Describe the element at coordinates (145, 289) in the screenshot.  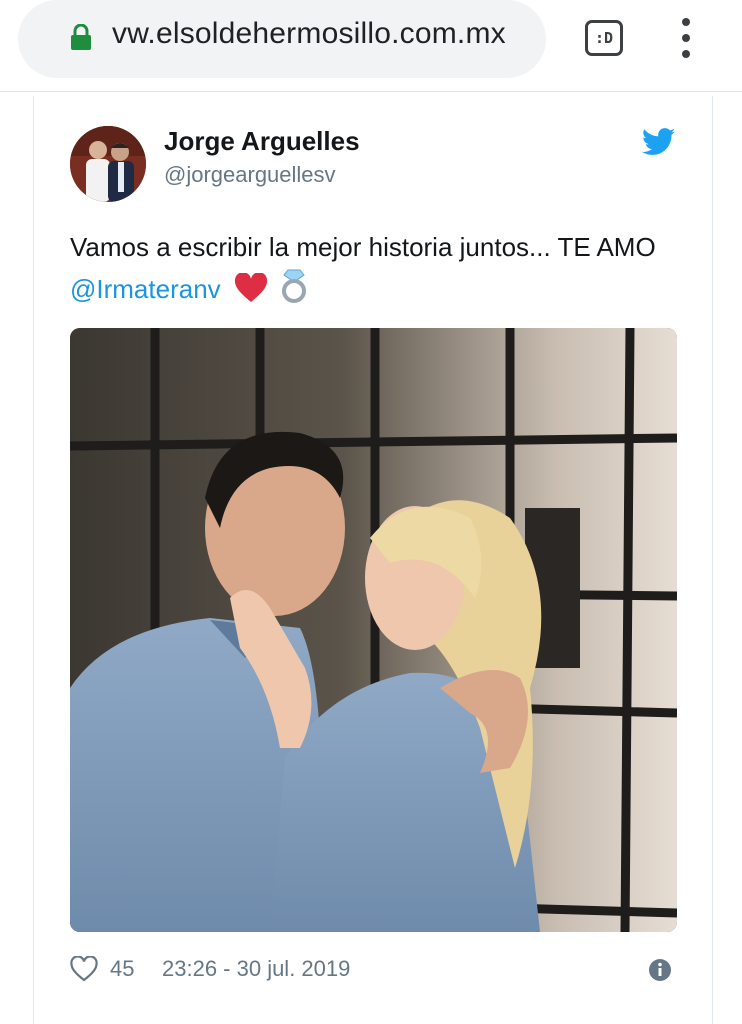
I see `mention-link: @Irmateranv` at that location.